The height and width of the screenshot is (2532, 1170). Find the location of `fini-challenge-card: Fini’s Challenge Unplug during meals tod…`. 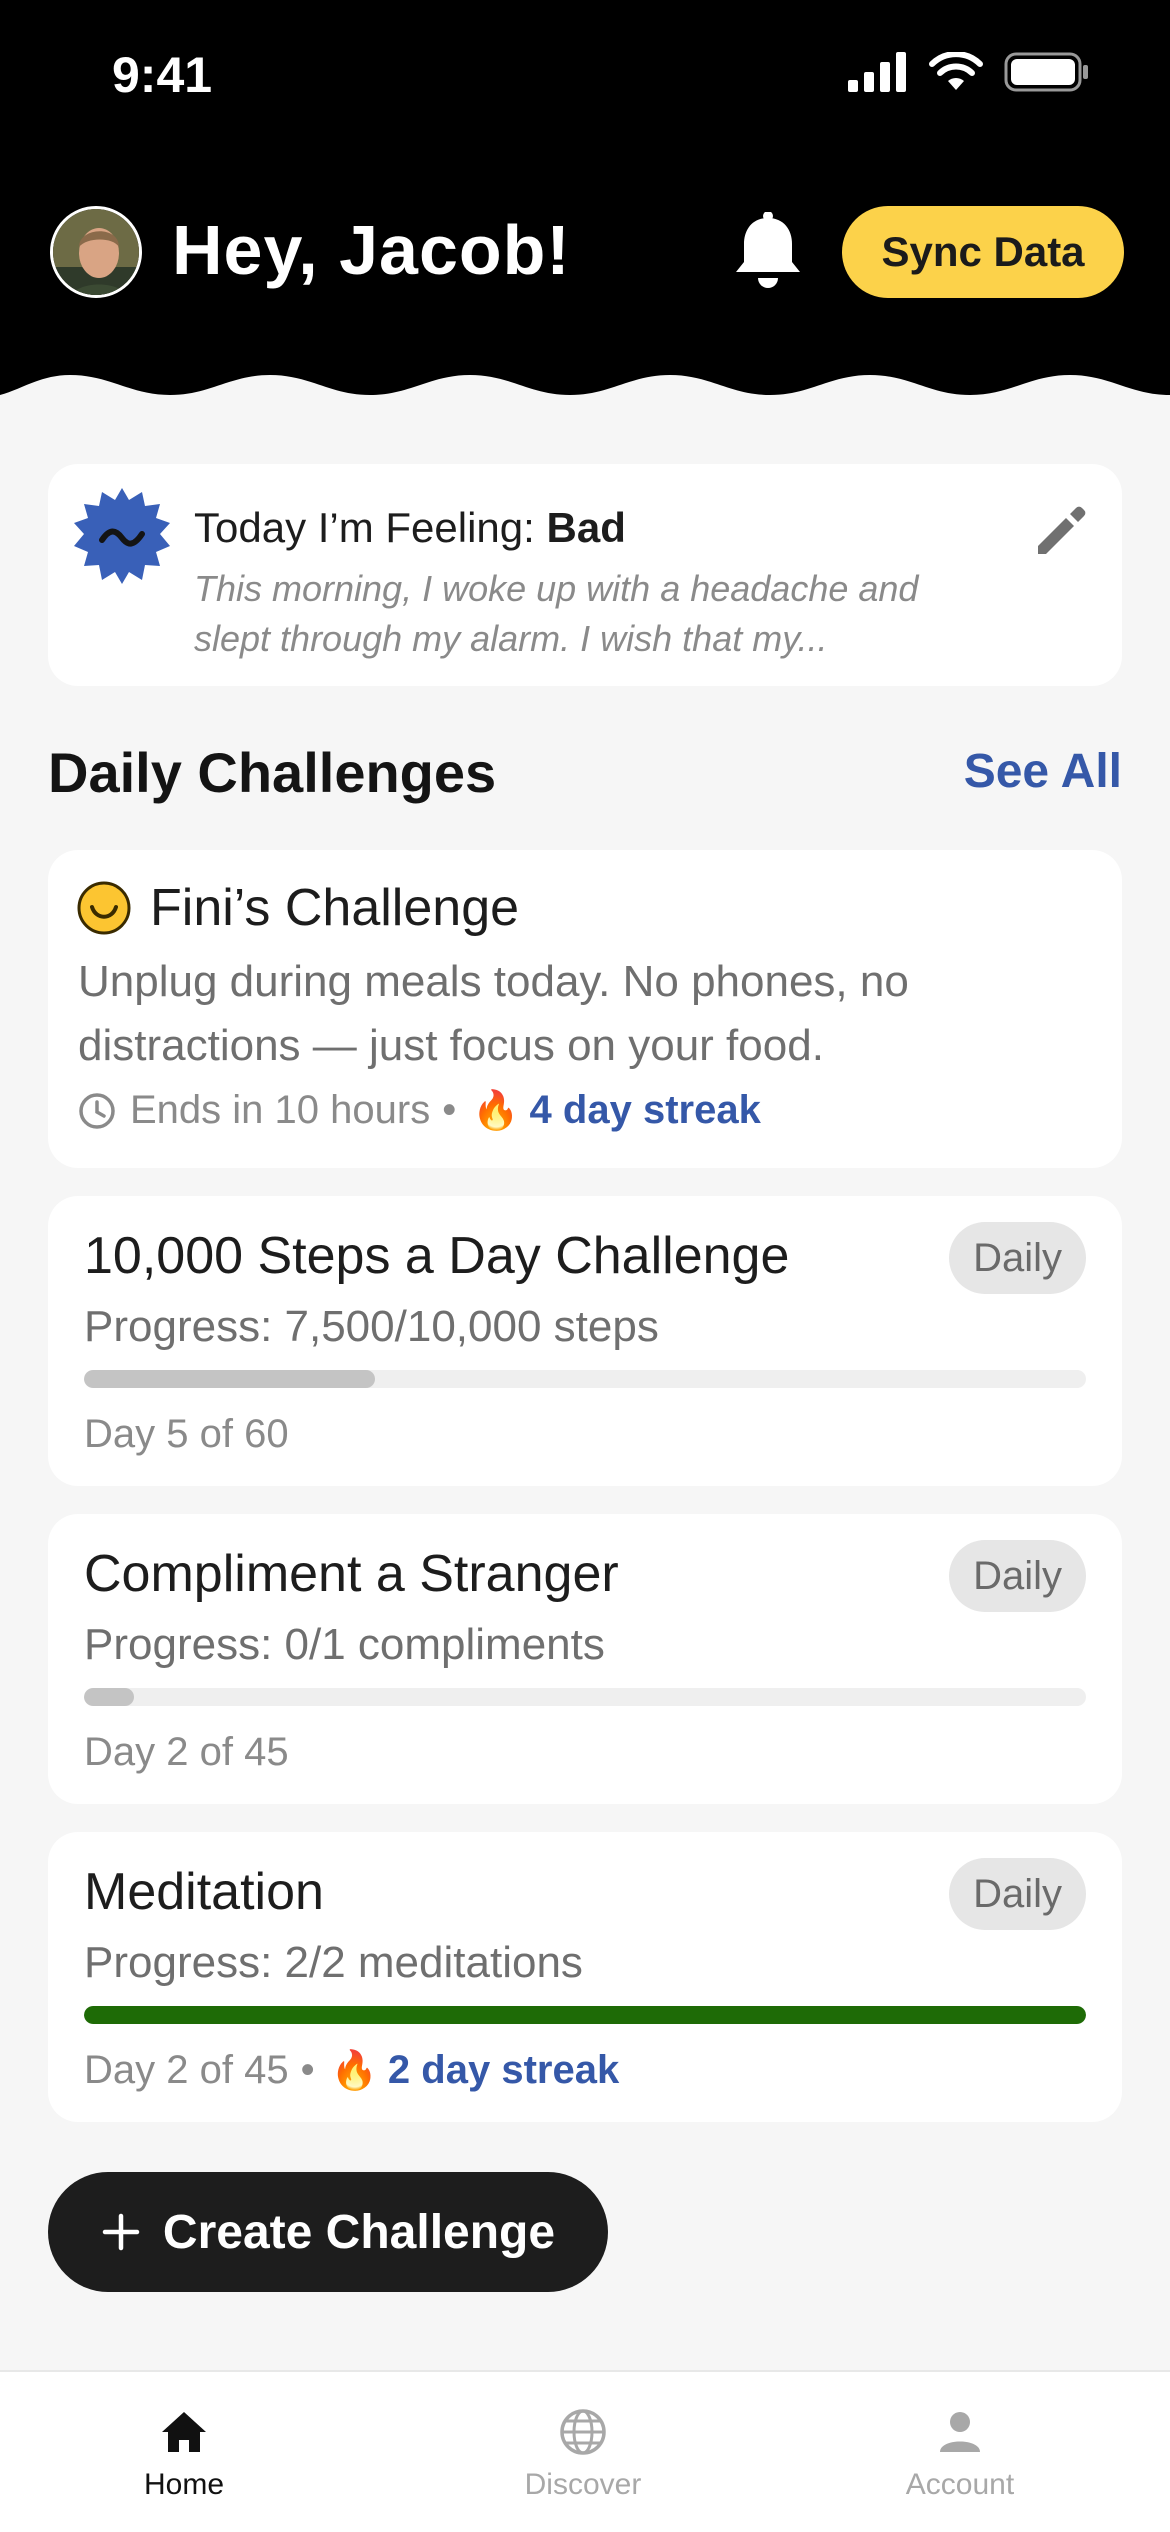

fini-challenge-card: Fini’s Challenge Unplug during meals tod… is located at coordinates (585, 1009).